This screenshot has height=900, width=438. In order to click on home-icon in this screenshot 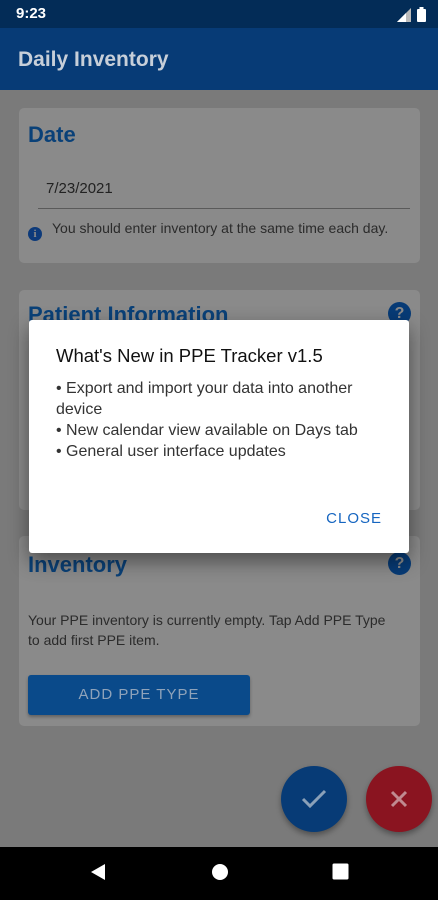, I will do `click(220, 872)`.